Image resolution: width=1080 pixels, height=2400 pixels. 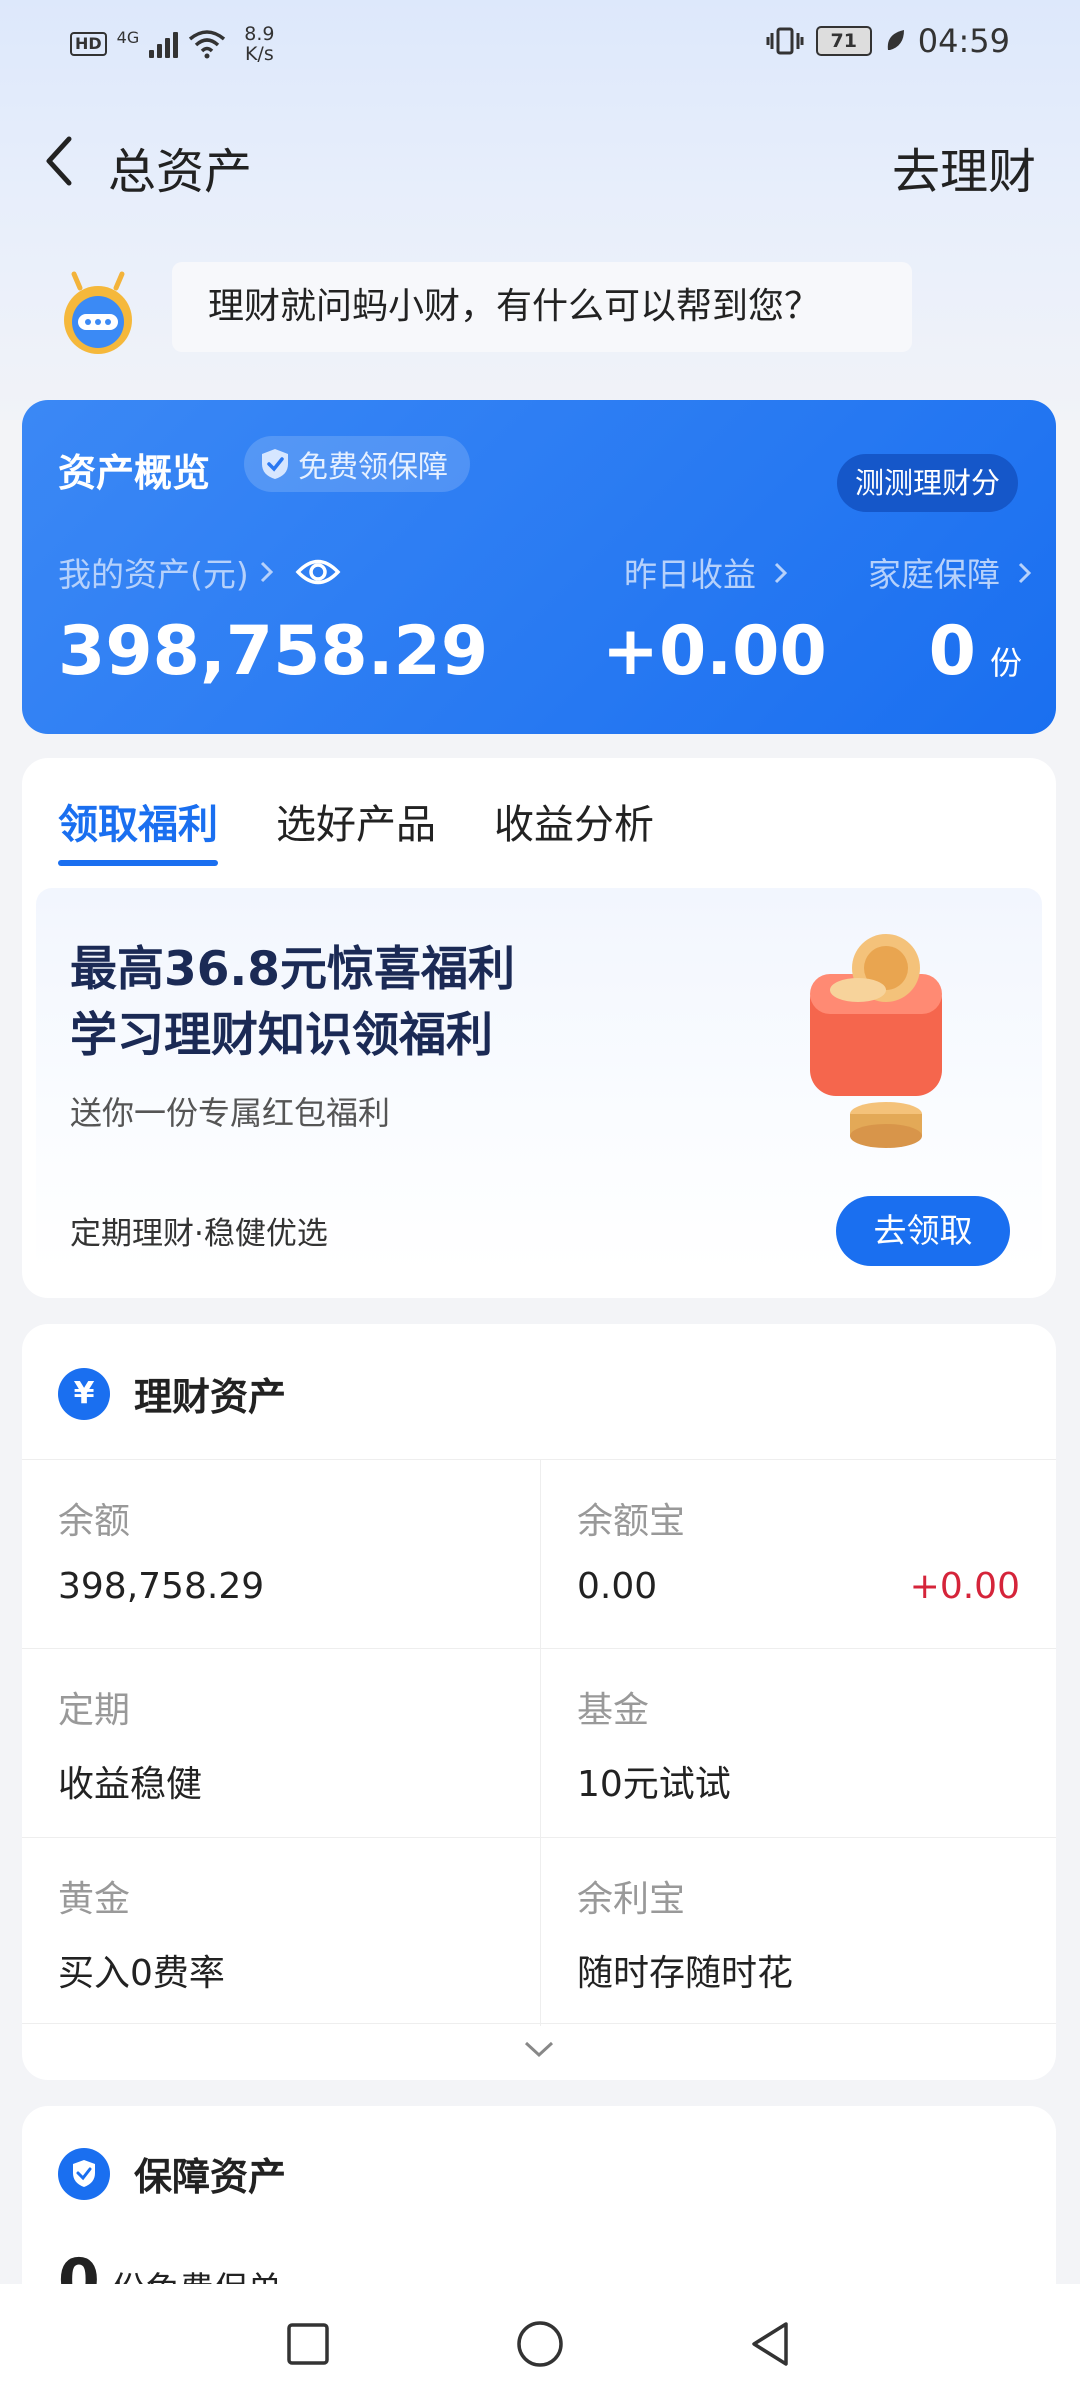 I want to click on hd-icon: HD, so click(x=88, y=44).